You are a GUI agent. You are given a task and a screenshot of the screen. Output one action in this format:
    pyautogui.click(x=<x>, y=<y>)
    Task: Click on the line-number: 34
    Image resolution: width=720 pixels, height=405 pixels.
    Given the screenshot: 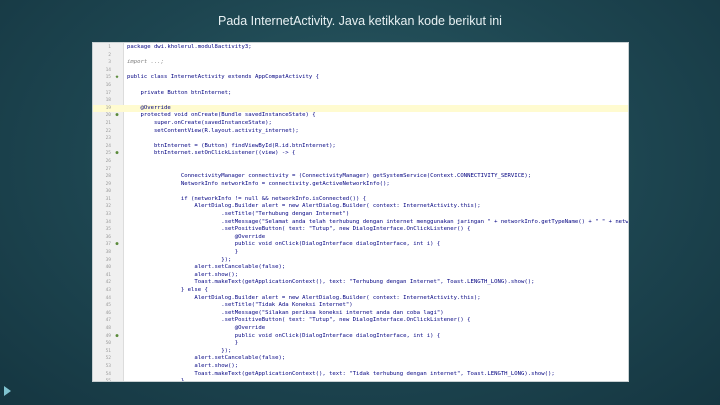 What is the action you would take?
    pyautogui.click(x=108, y=222)
    